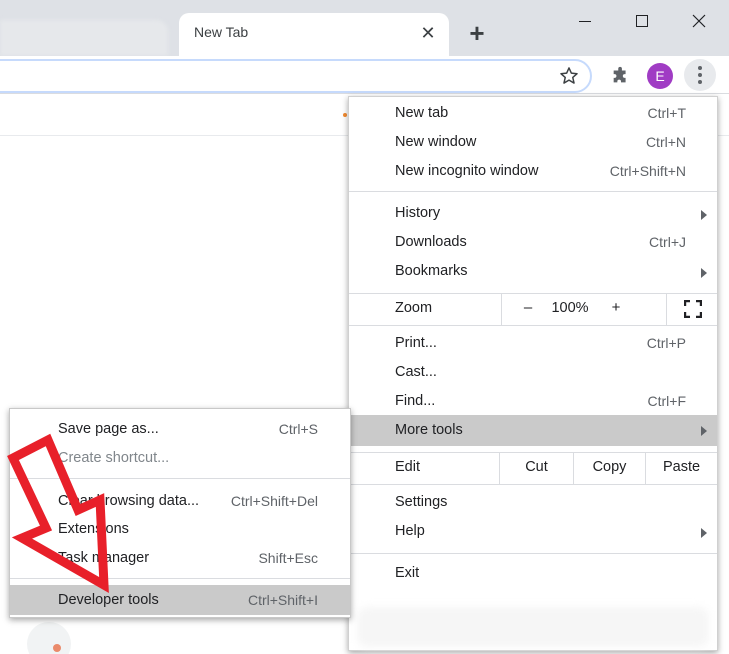 This screenshot has width=729, height=654. What do you see at coordinates (533, 344) in the screenshot?
I see `menu-item-print: Print... Ctrl+P` at bounding box center [533, 344].